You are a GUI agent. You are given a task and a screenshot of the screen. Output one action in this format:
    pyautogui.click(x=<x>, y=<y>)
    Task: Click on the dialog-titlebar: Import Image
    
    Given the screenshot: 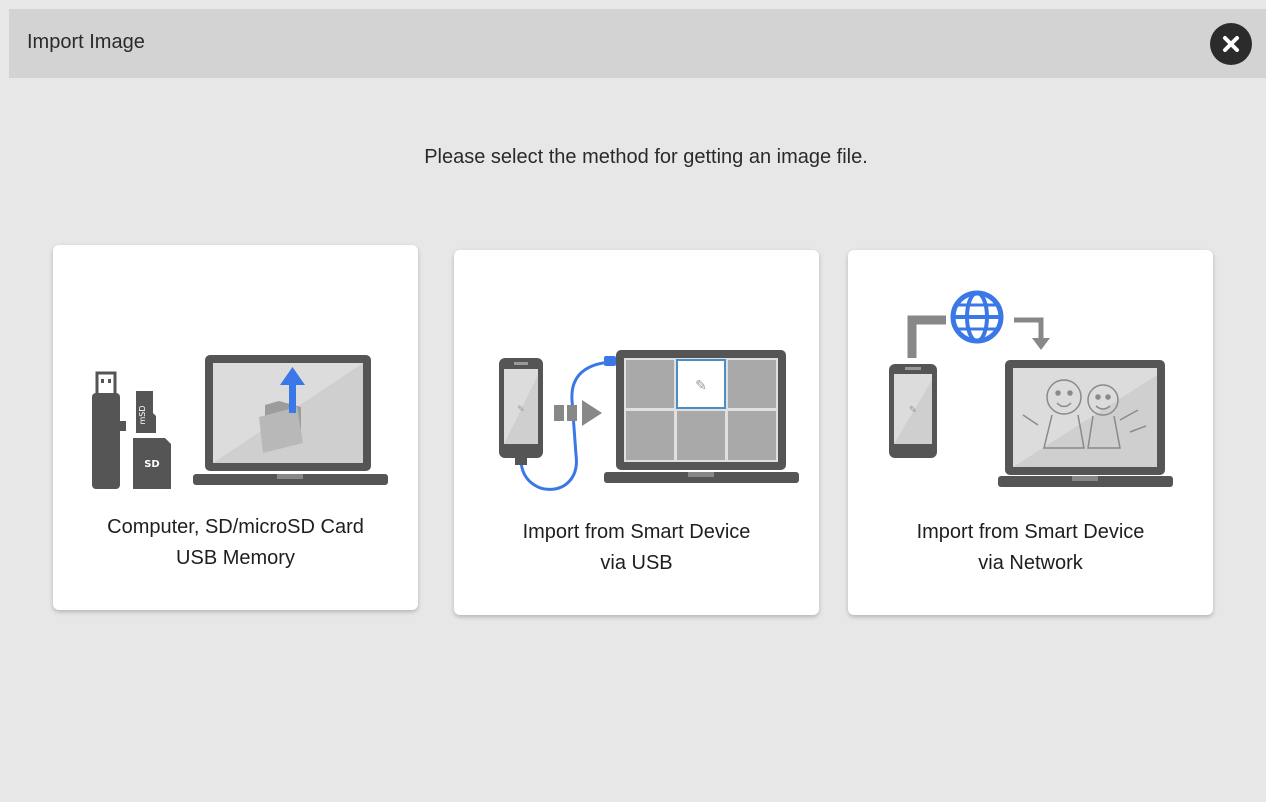 What is the action you would take?
    pyautogui.click(x=637, y=43)
    